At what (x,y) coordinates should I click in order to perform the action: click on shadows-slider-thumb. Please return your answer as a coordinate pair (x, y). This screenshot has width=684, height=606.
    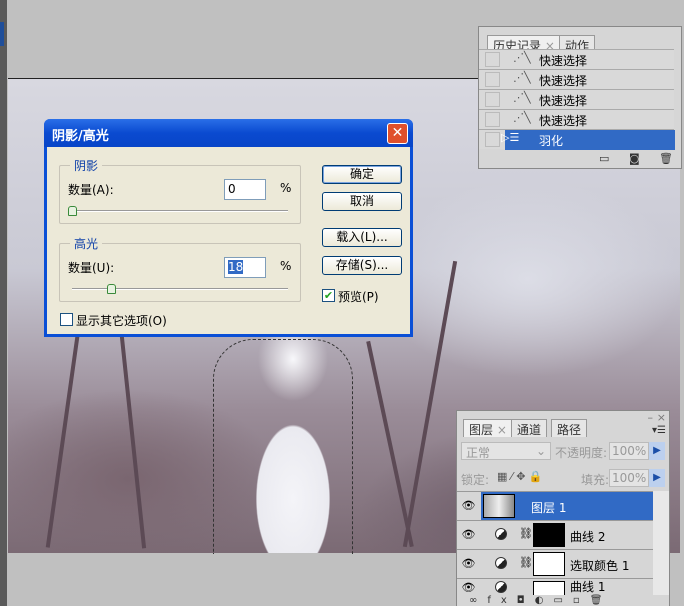
    Looking at the image, I should click on (72, 211).